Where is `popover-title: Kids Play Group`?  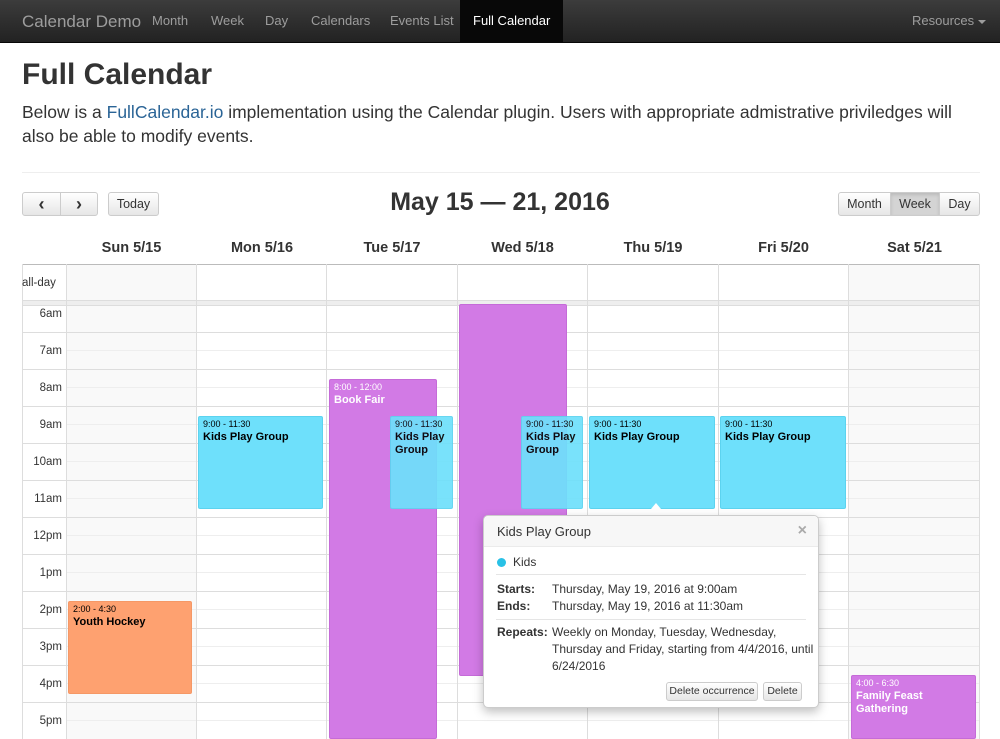
popover-title: Kids Play Group is located at coordinates (544, 531).